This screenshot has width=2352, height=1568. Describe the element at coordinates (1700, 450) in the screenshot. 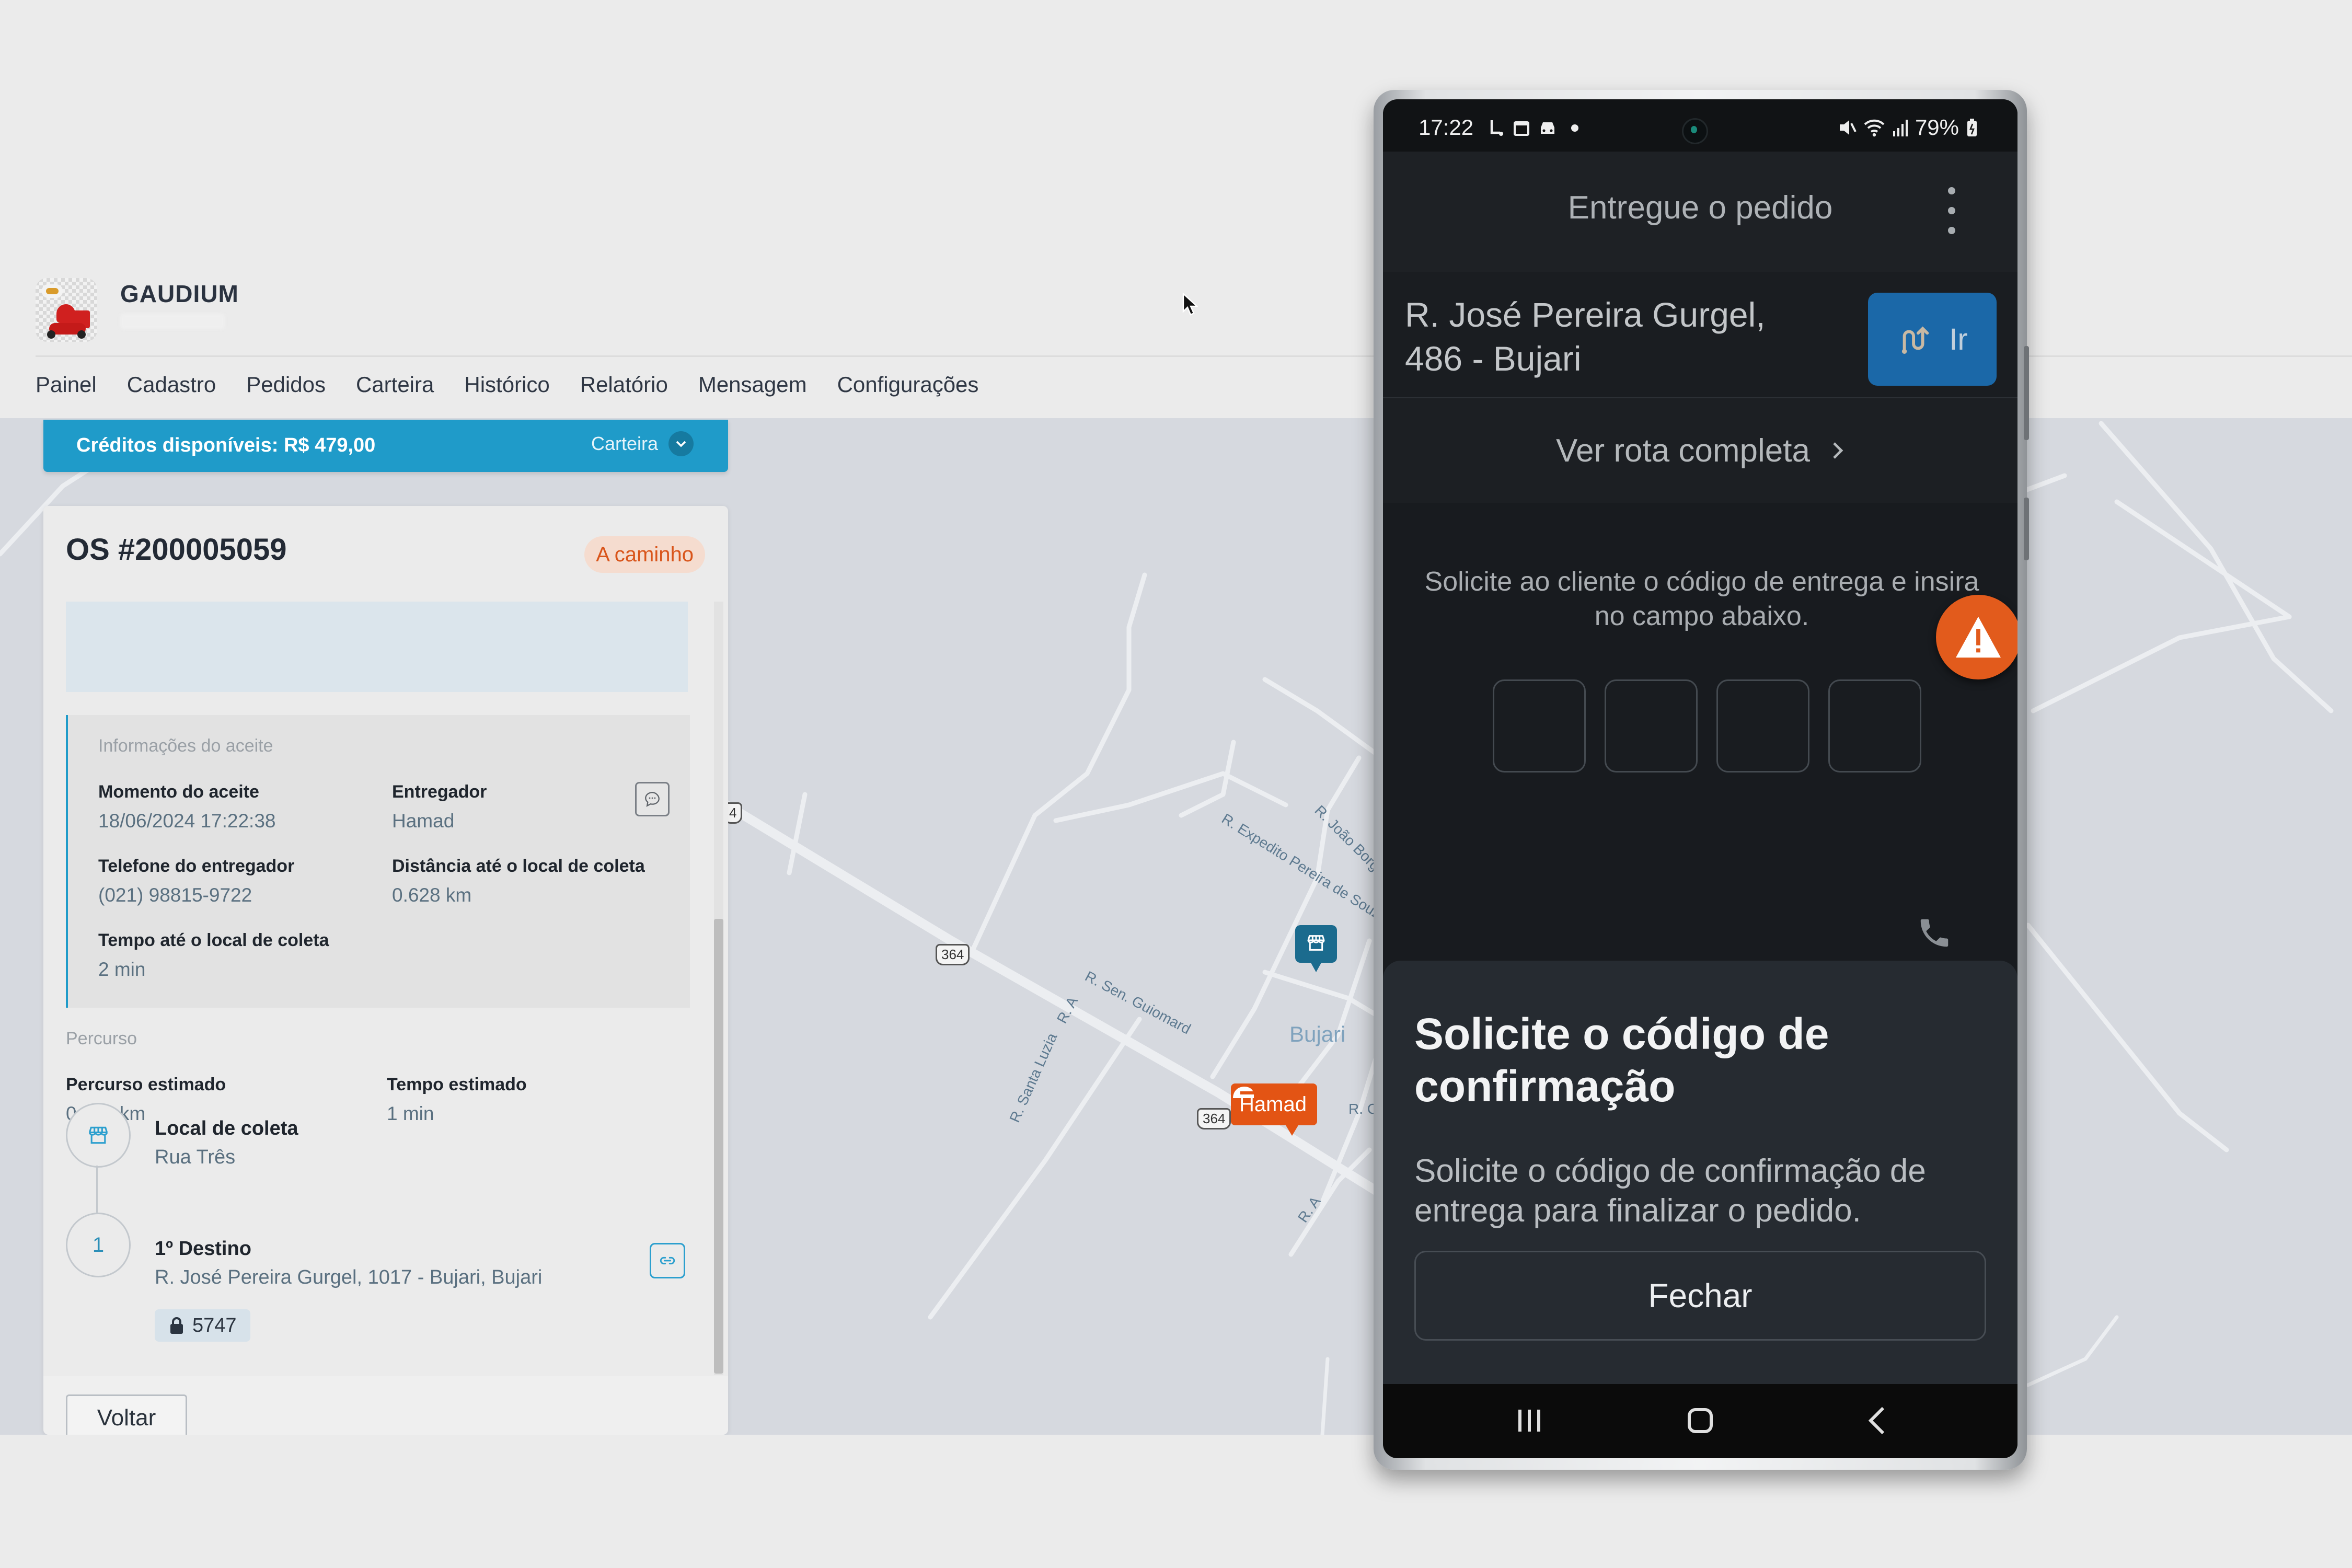

I see `view-full-route-link: Ver rota completa` at that location.